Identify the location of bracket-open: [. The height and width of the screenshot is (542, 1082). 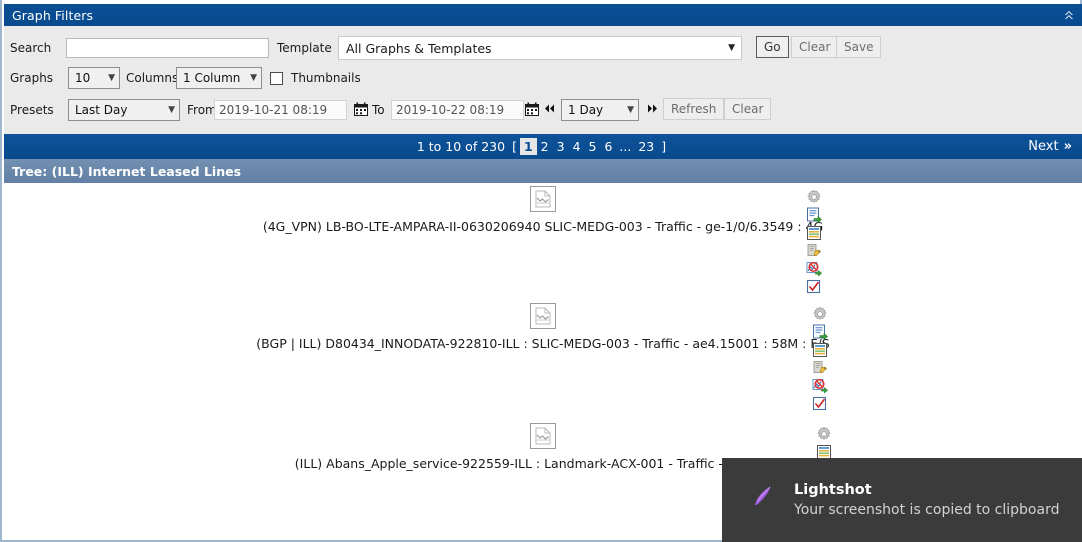
(514, 146).